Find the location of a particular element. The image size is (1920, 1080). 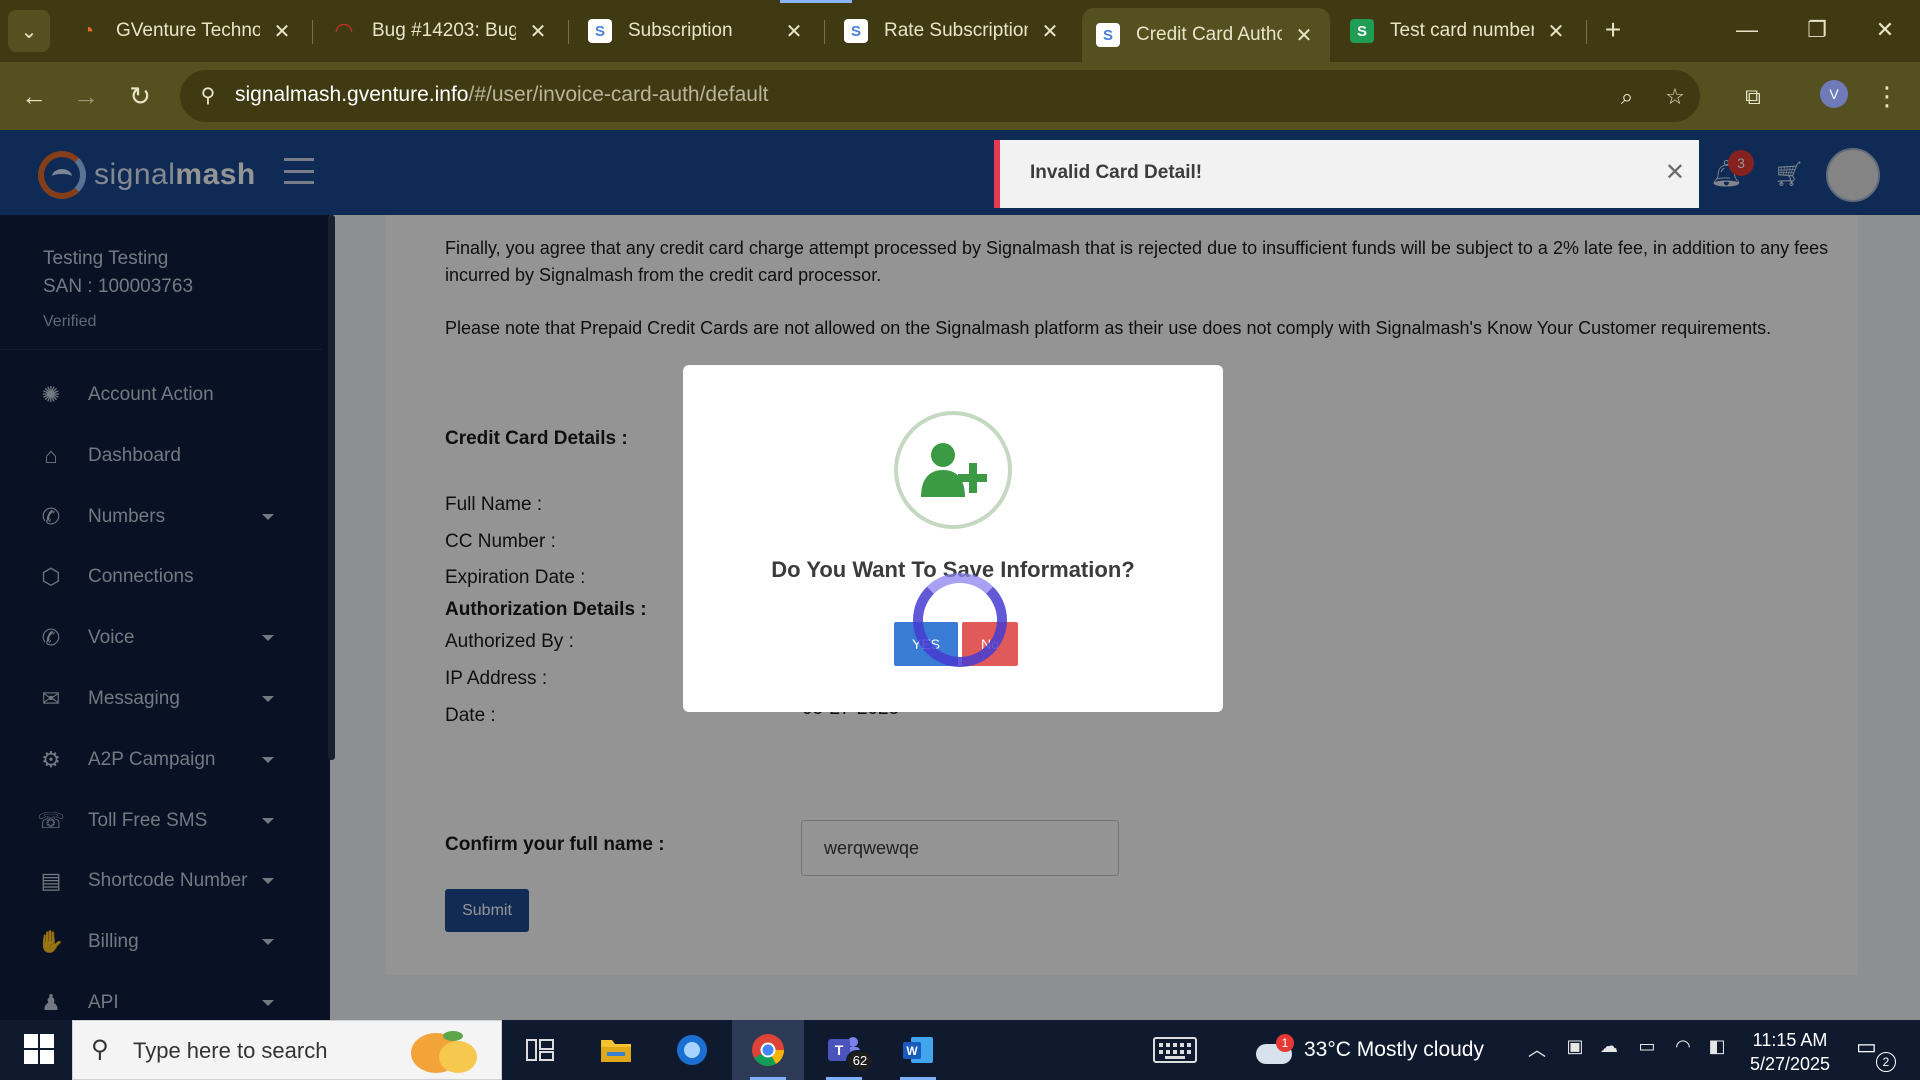

mail-app-icon is located at coordinates (692, 1050).